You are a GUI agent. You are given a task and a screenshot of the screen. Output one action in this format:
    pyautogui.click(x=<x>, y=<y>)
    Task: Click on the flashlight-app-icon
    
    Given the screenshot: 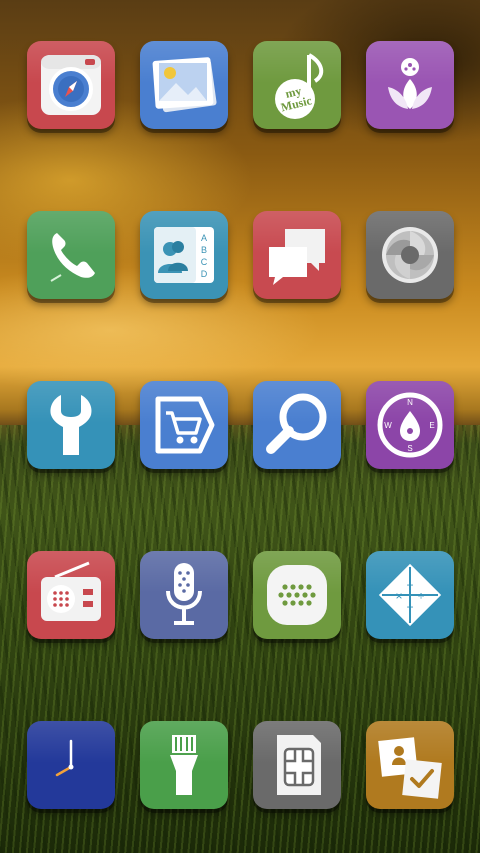 What is the action you would take?
    pyautogui.click(x=184, y=765)
    